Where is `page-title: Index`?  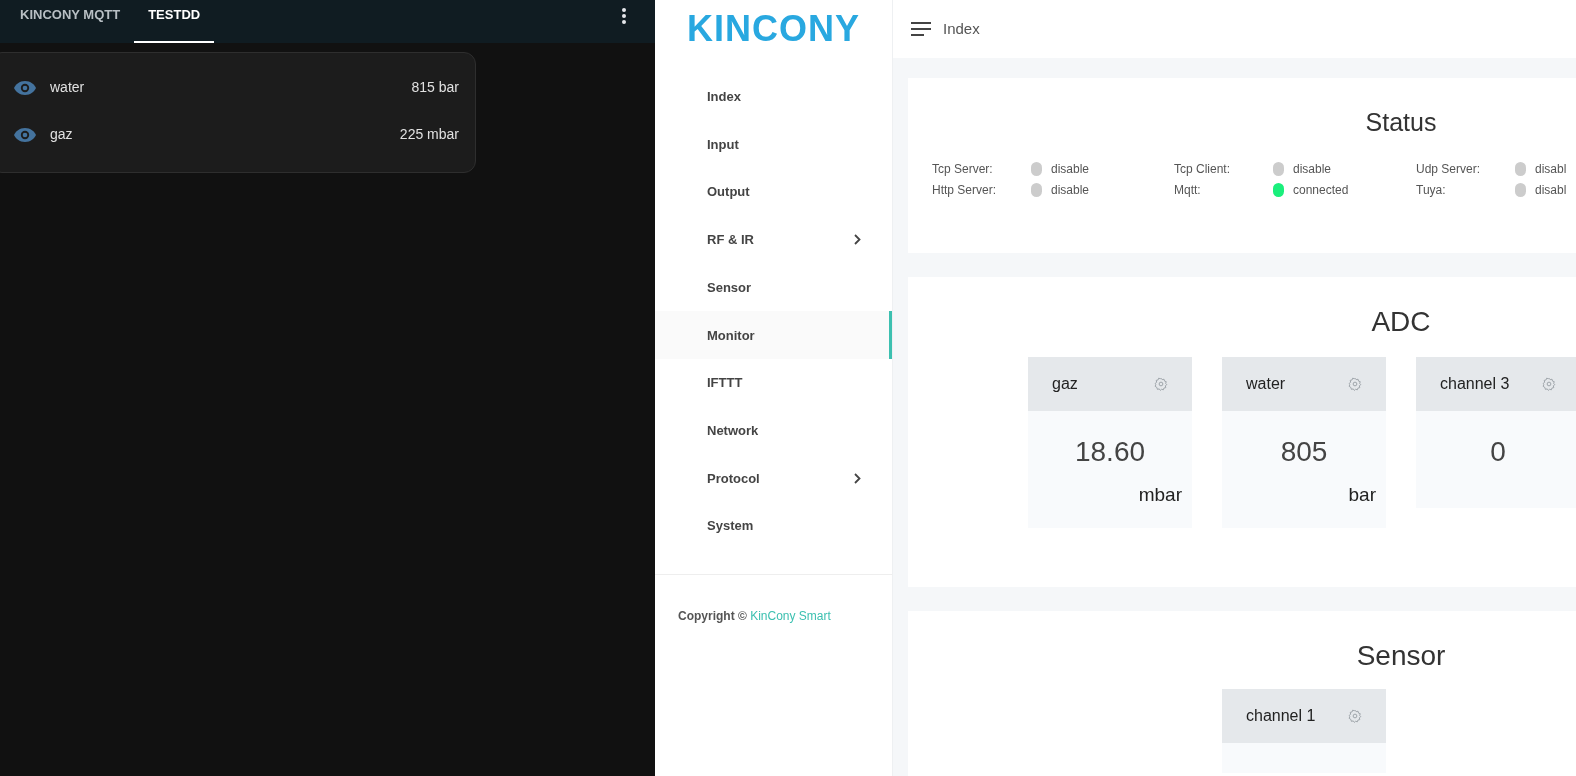 page-title: Index is located at coordinates (961, 28).